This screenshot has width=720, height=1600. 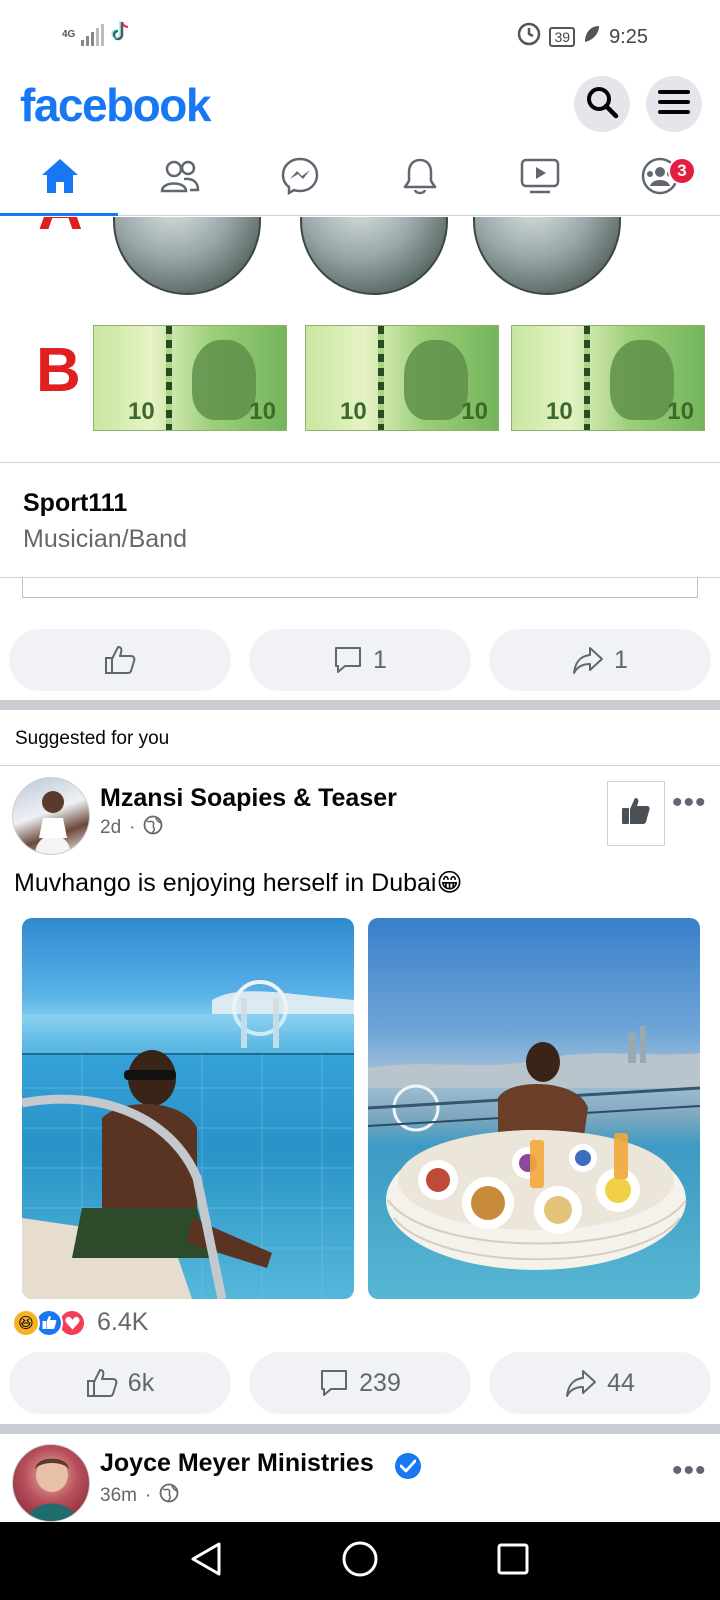 I want to click on suggested-header: Suggested for you, so click(x=360, y=738).